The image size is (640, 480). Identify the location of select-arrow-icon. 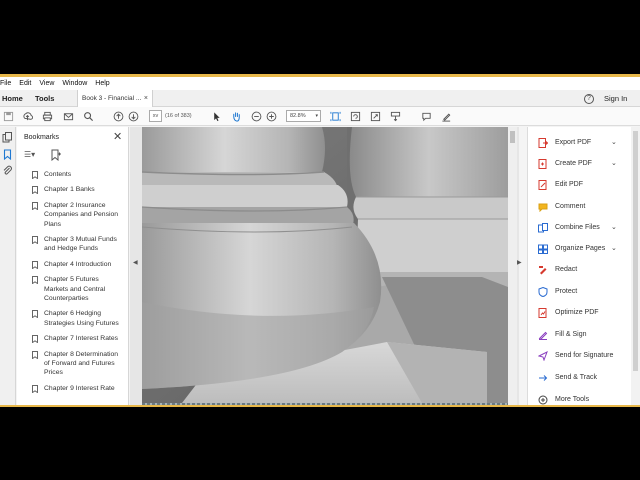
(216, 116).